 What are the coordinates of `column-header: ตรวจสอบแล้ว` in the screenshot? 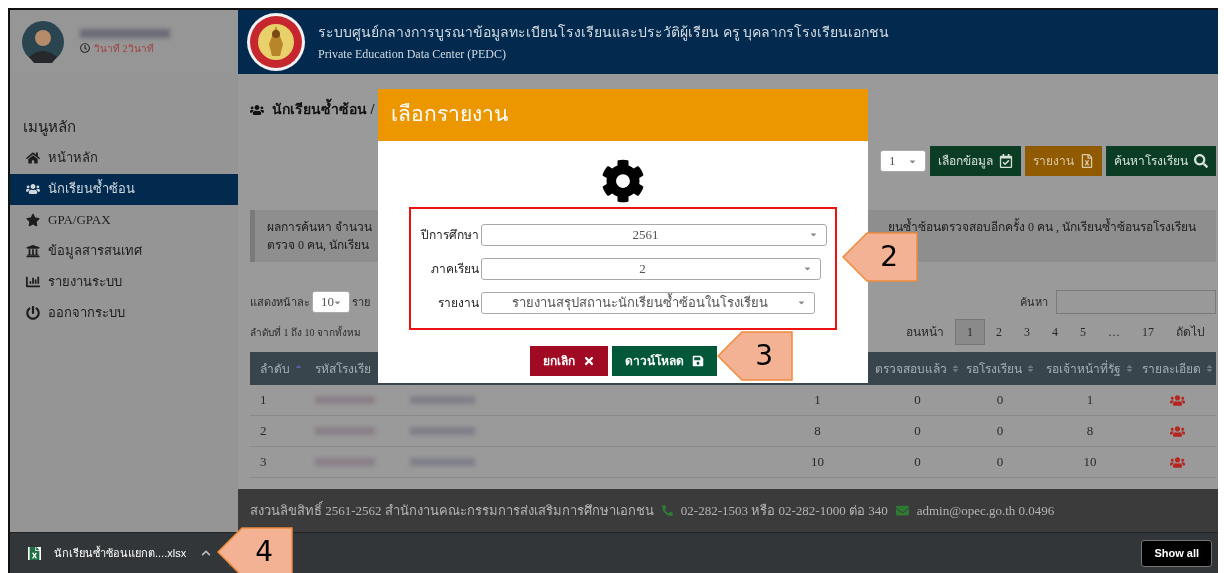 It's located at (911, 368).